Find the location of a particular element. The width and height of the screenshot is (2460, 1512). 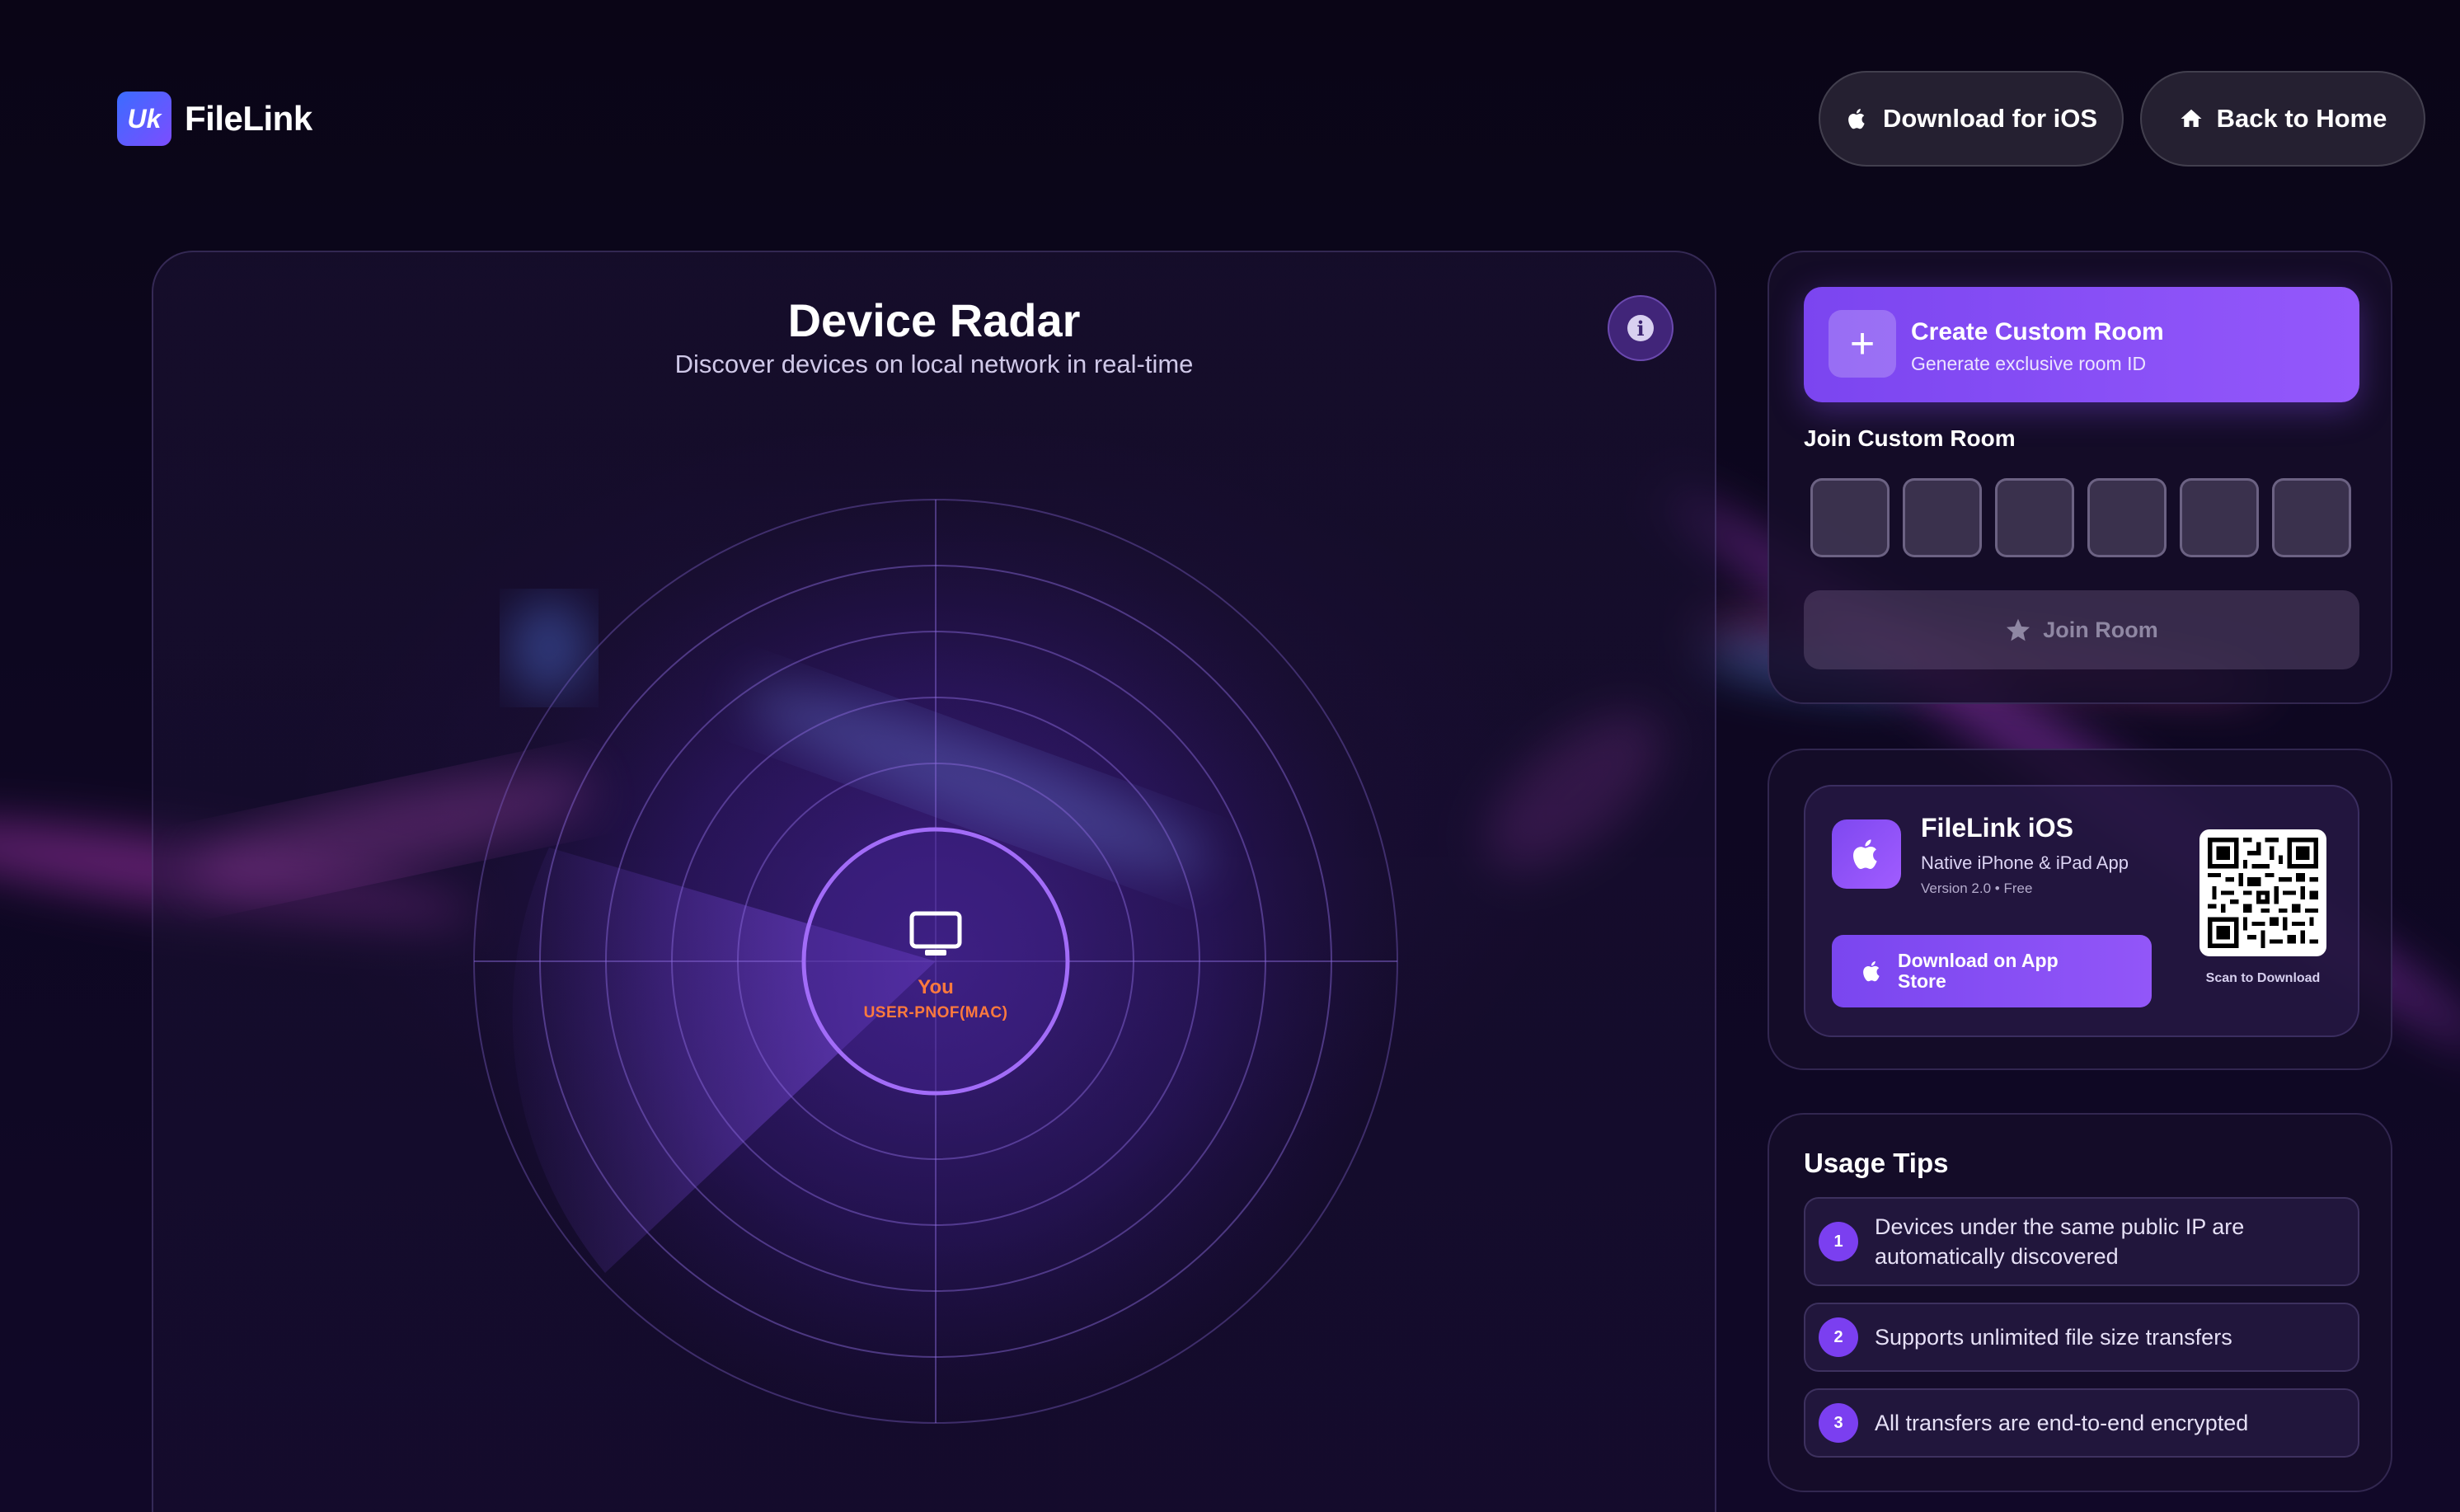

qr-code-icon is located at coordinates (2263, 893).